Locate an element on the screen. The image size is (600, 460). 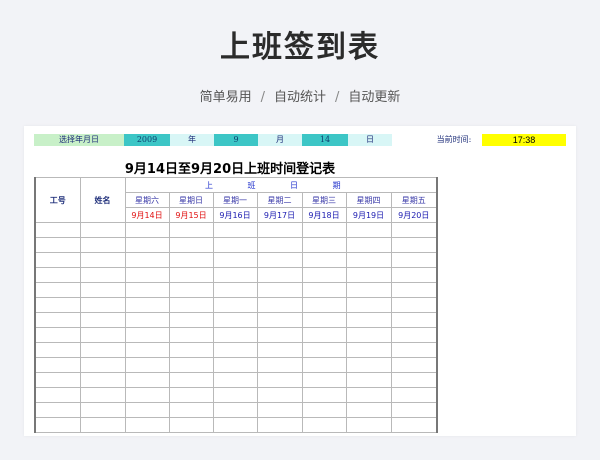
month-cell: 9 is located at coordinates (236, 140).